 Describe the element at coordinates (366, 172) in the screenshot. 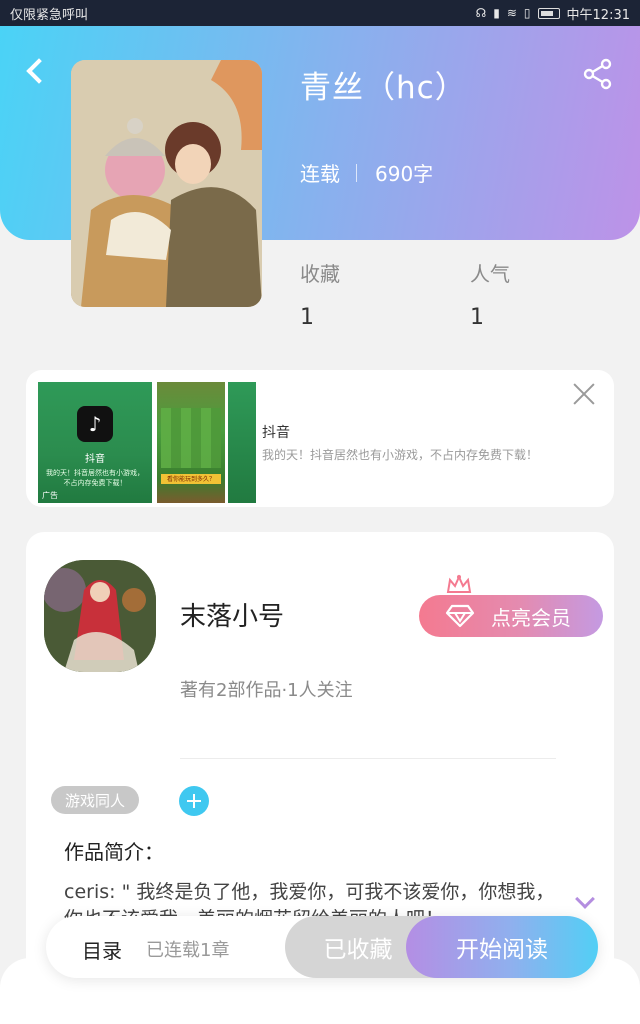

I see `book-meta: 连载 690字` at that location.